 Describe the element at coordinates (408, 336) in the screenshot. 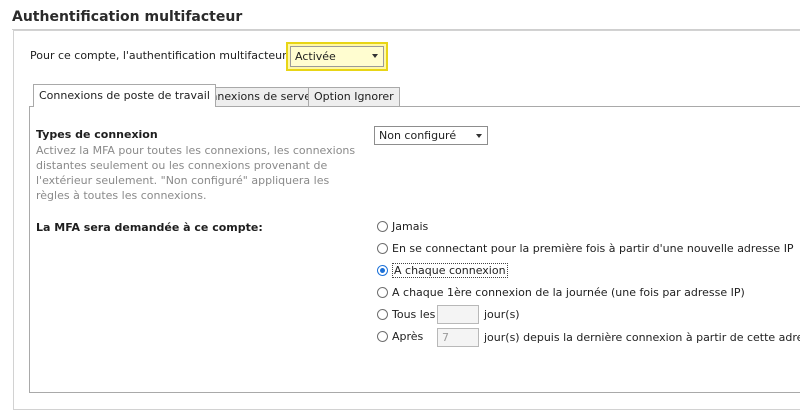

I see `radio-label: Après` at that location.